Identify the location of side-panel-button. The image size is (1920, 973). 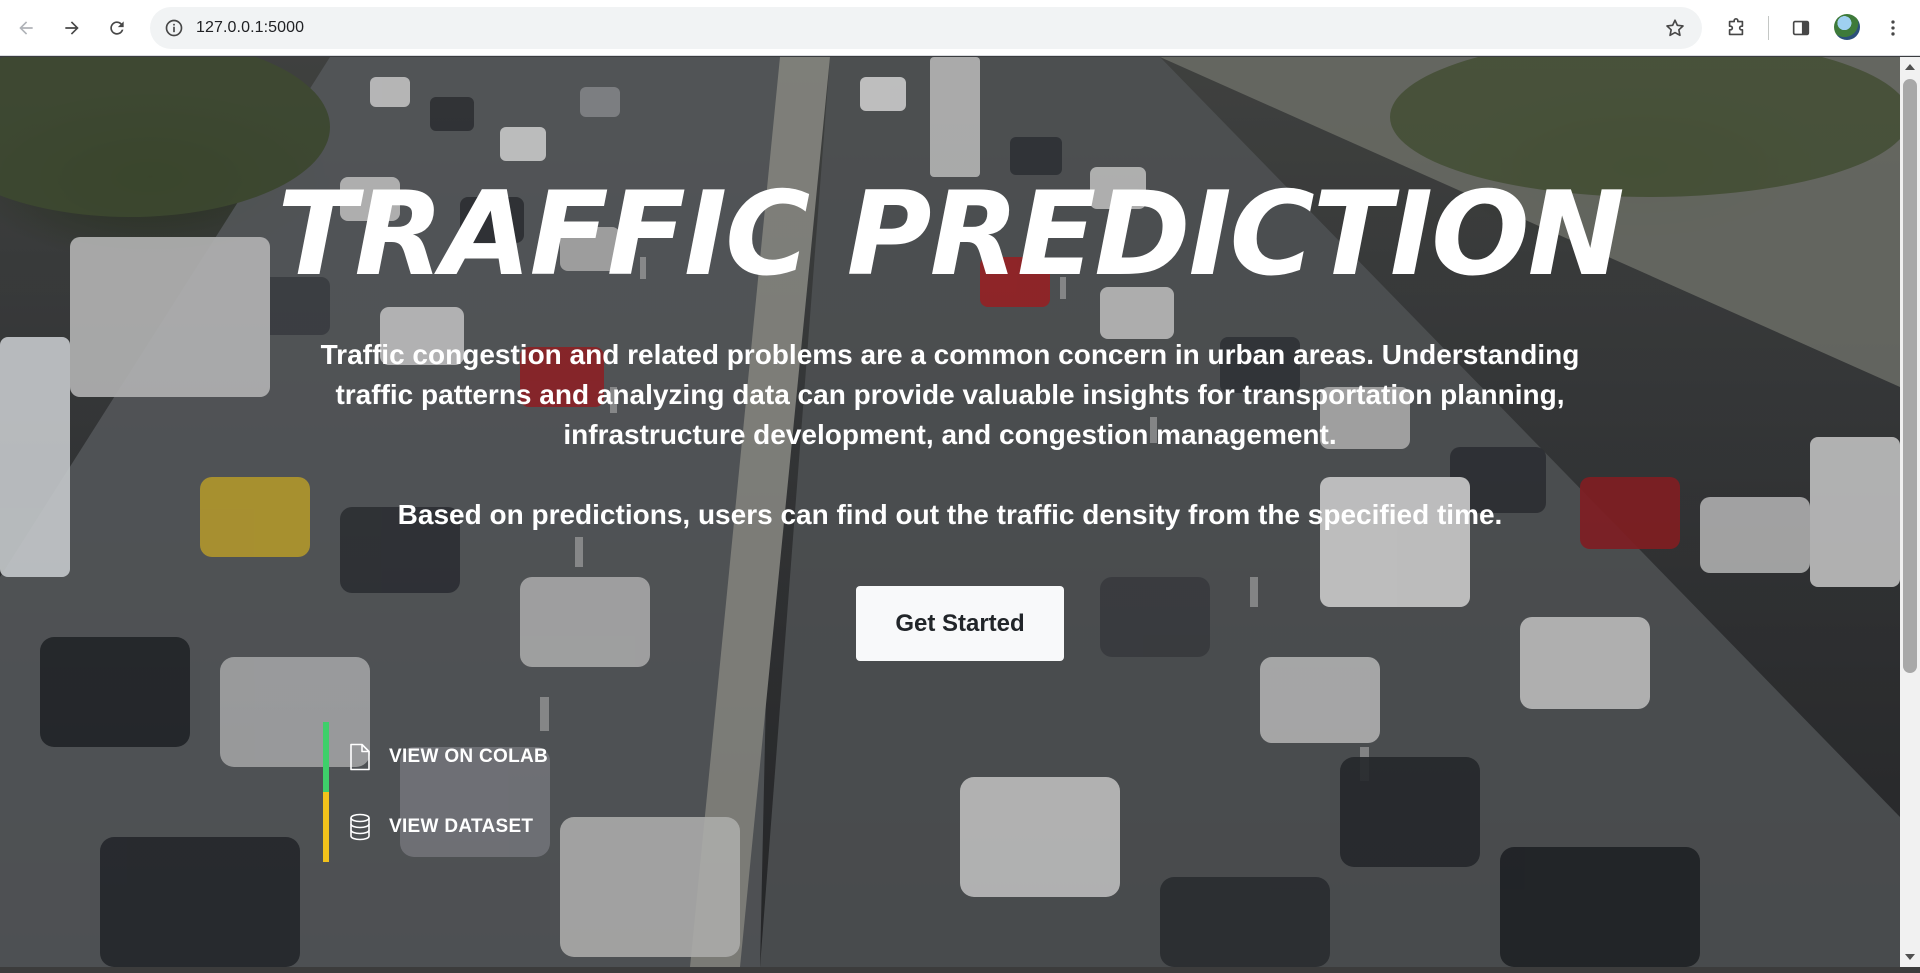
(1801, 28).